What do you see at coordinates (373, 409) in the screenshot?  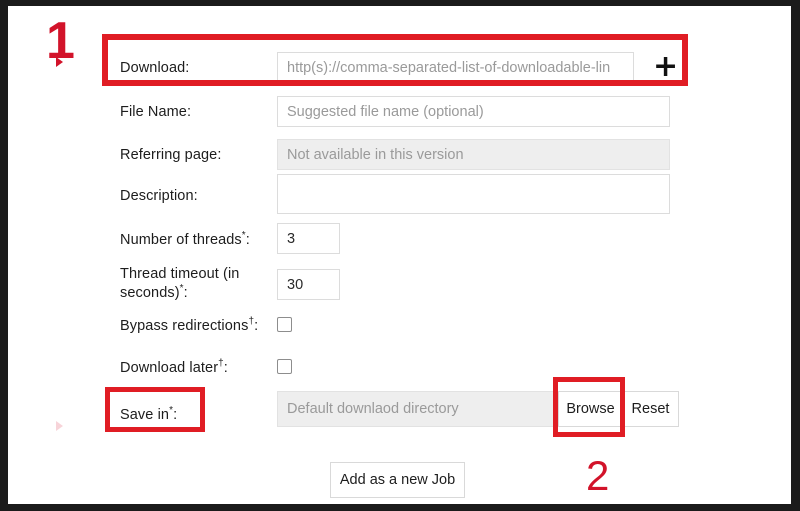 I see `save-in-path-placeholder: Default downlaod directory` at bounding box center [373, 409].